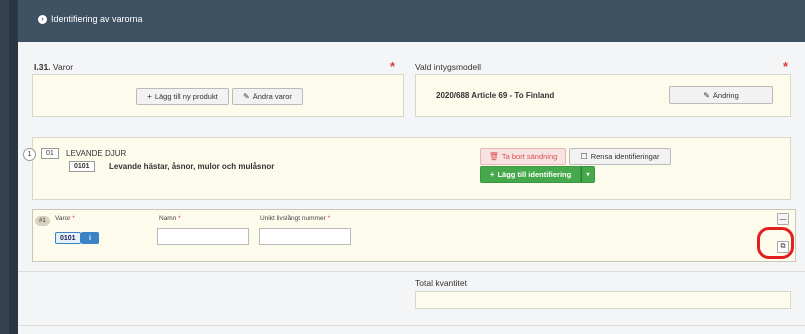  Describe the element at coordinates (42, 19) in the screenshot. I see `chevron-circle-icon: ›` at that location.